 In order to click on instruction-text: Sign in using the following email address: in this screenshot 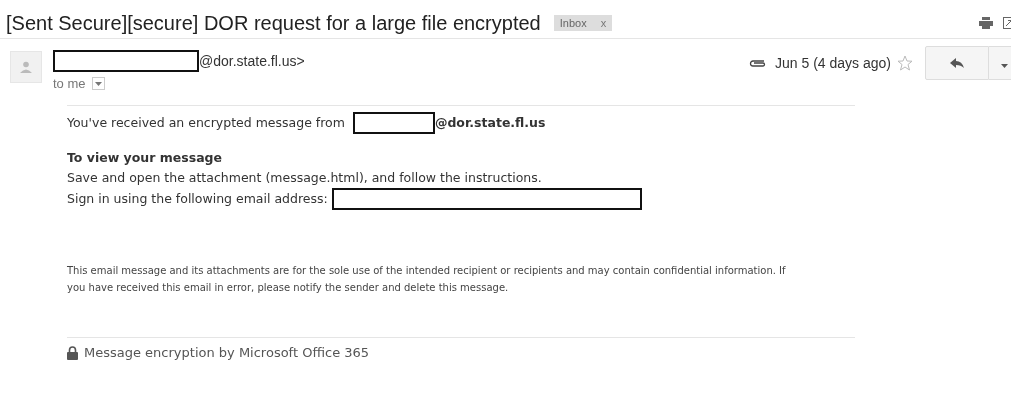, I will do `click(197, 199)`.